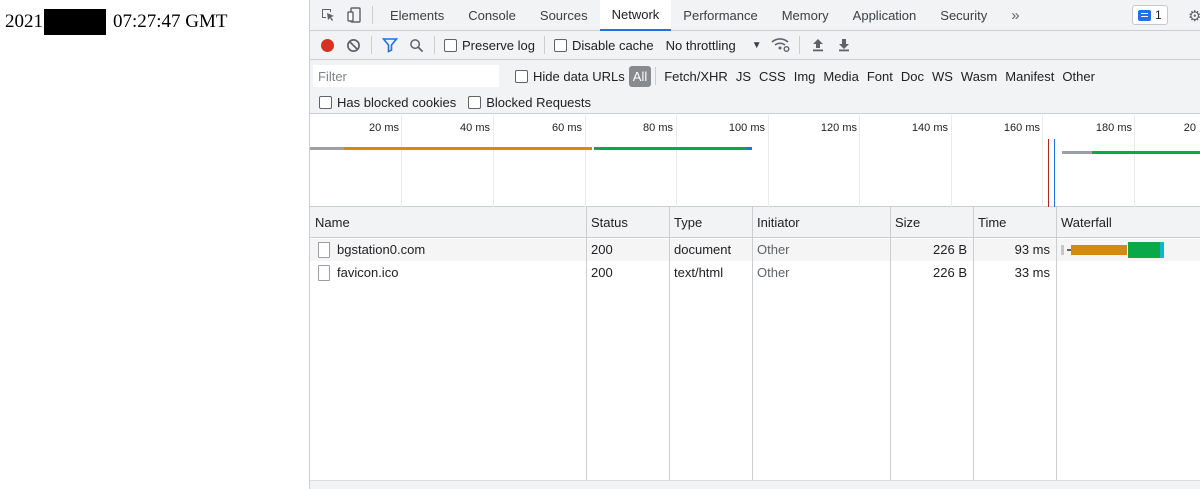  Describe the element at coordinates (627, 222) in the screenshot. I see `column-header-status: Status` at that location.